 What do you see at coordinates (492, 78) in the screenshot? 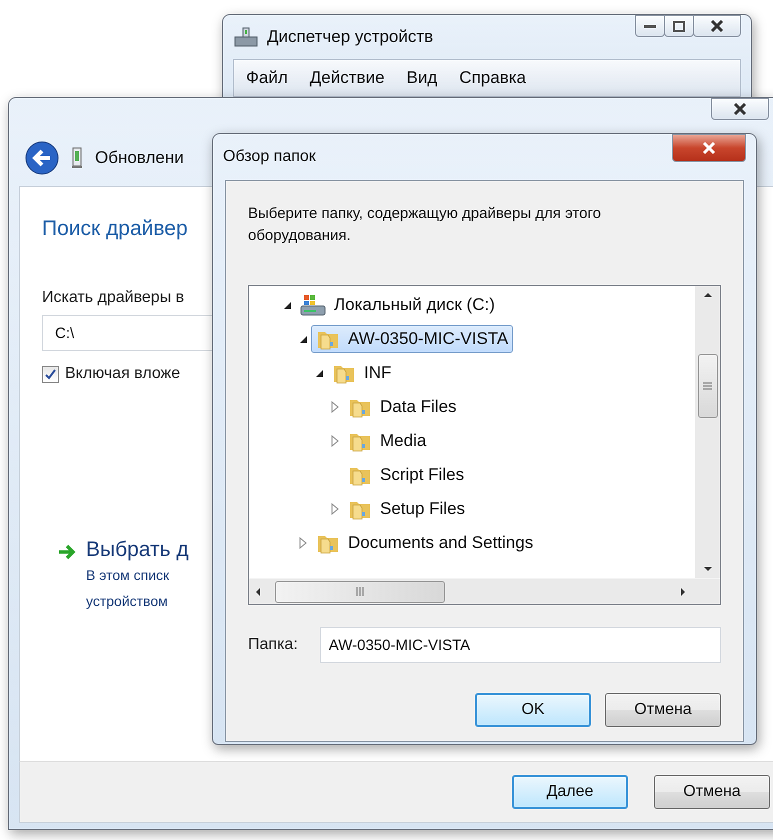
I see `menu-item: Справка` at bounding box center [492, 78].